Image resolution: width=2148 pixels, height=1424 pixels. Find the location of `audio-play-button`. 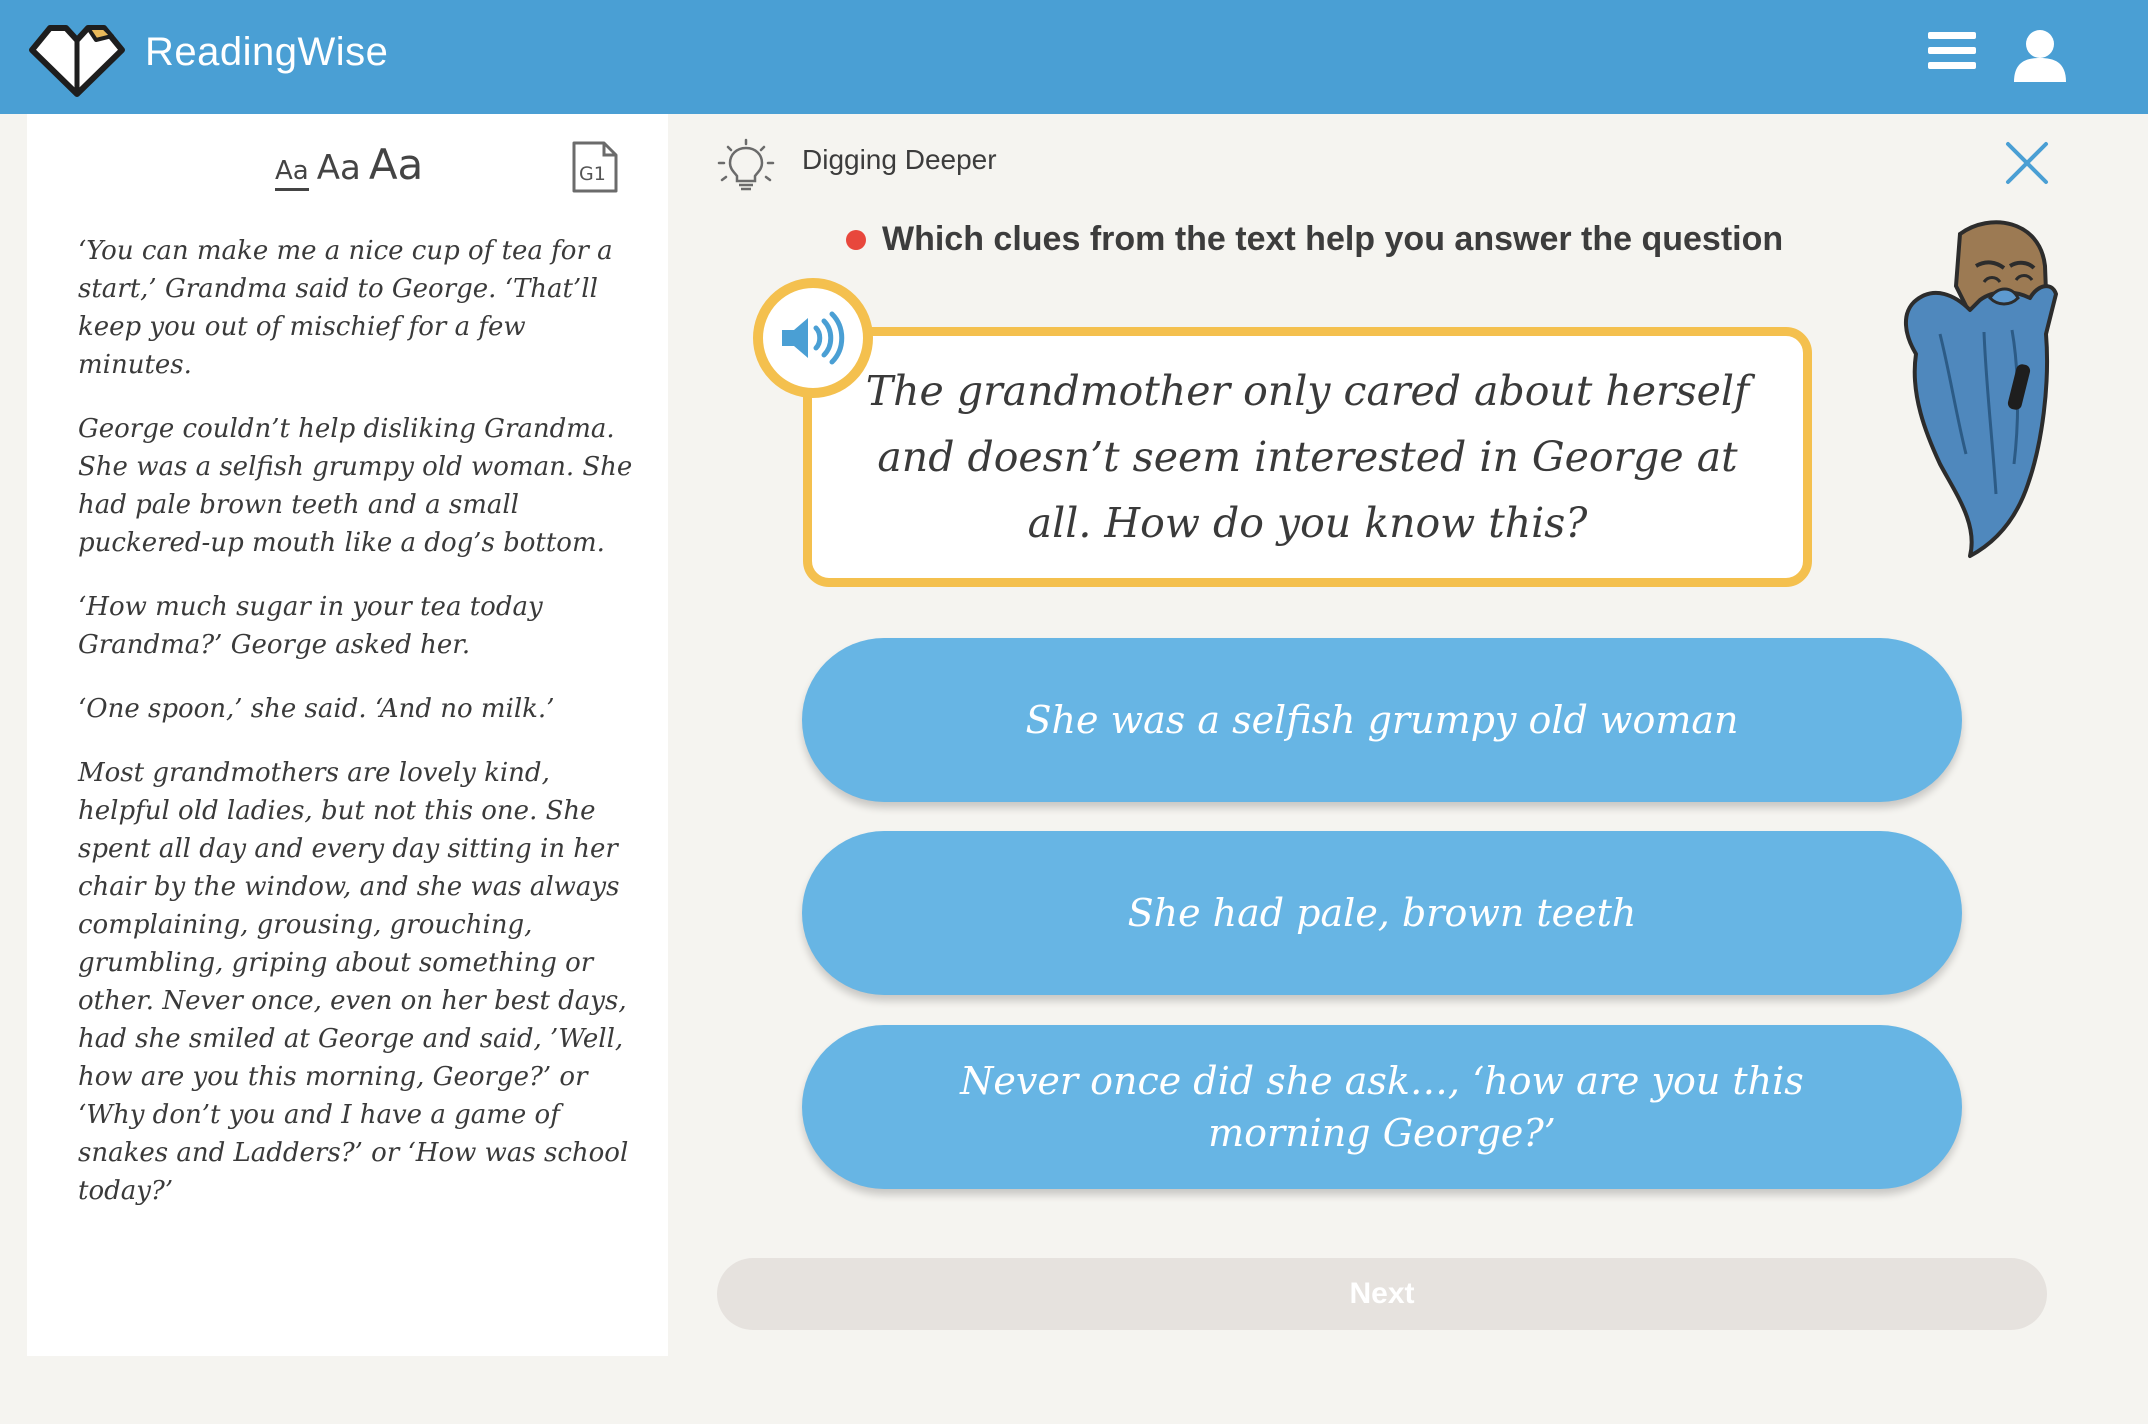

audio-play-button is located at coordinates (813, 338).